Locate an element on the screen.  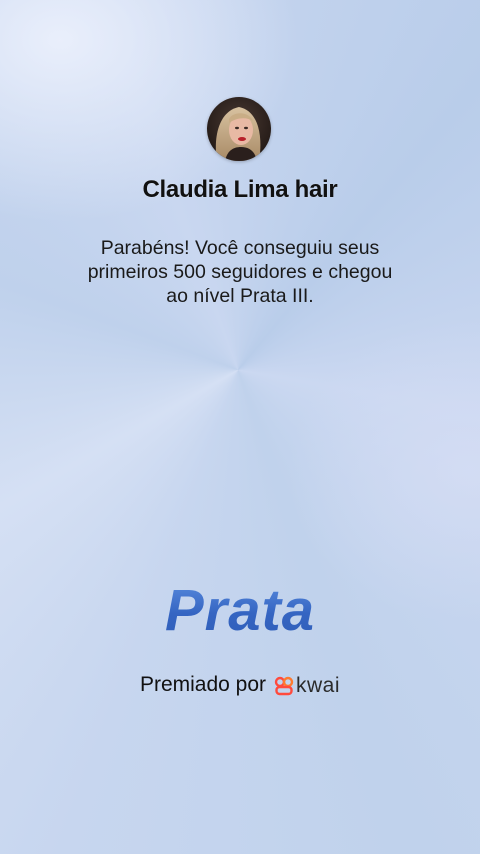
kwai-wordmark: kwai is located at coordinates (318, 685).